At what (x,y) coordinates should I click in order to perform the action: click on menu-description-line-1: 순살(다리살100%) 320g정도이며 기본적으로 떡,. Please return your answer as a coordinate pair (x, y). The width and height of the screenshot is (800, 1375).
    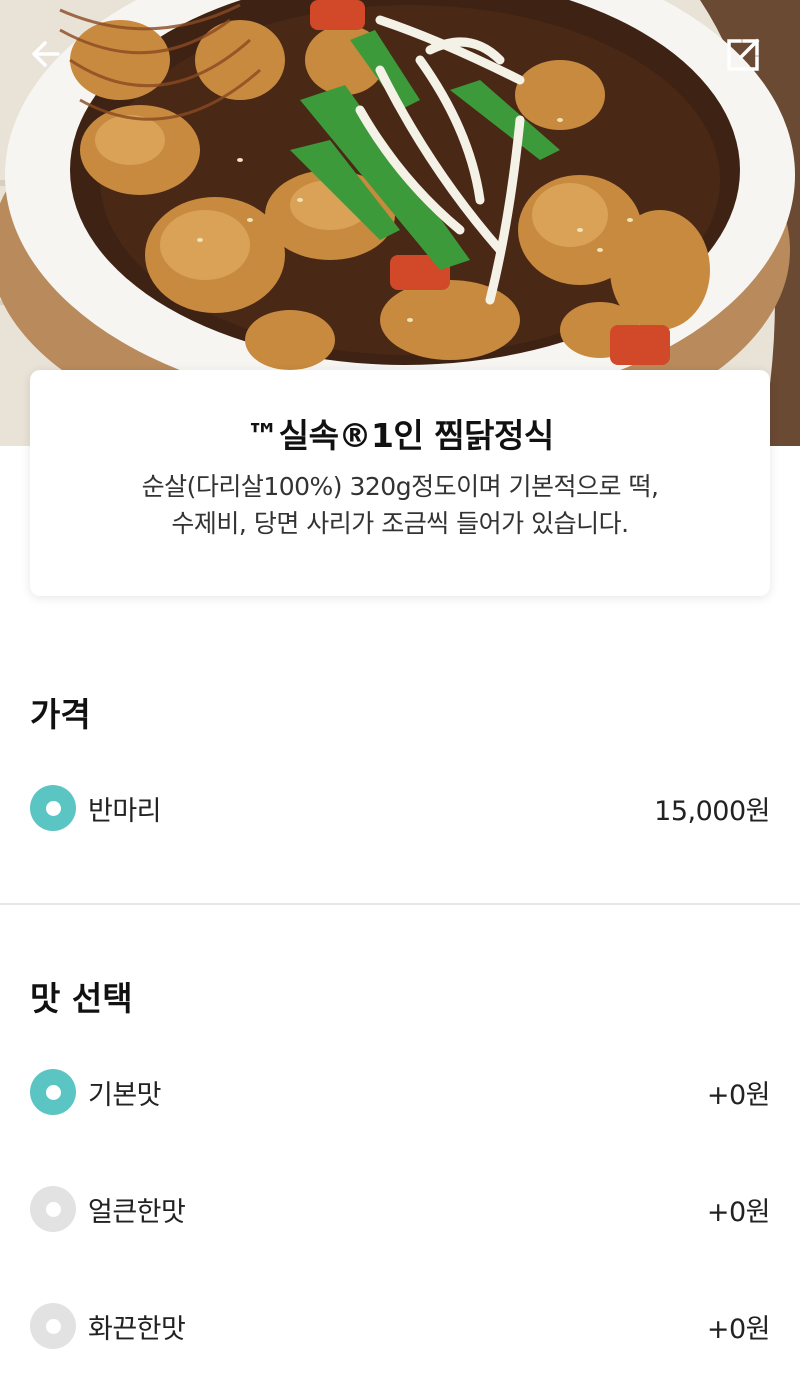
    Looking at the image, I should click on (400, 486).